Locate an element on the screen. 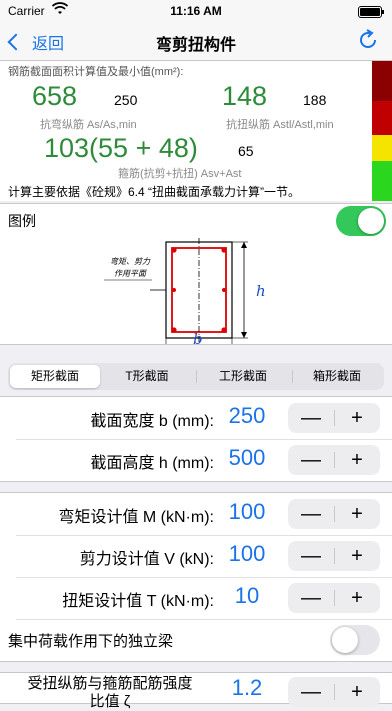  stirrup-min: 65 is located at coordinates (246, 151).